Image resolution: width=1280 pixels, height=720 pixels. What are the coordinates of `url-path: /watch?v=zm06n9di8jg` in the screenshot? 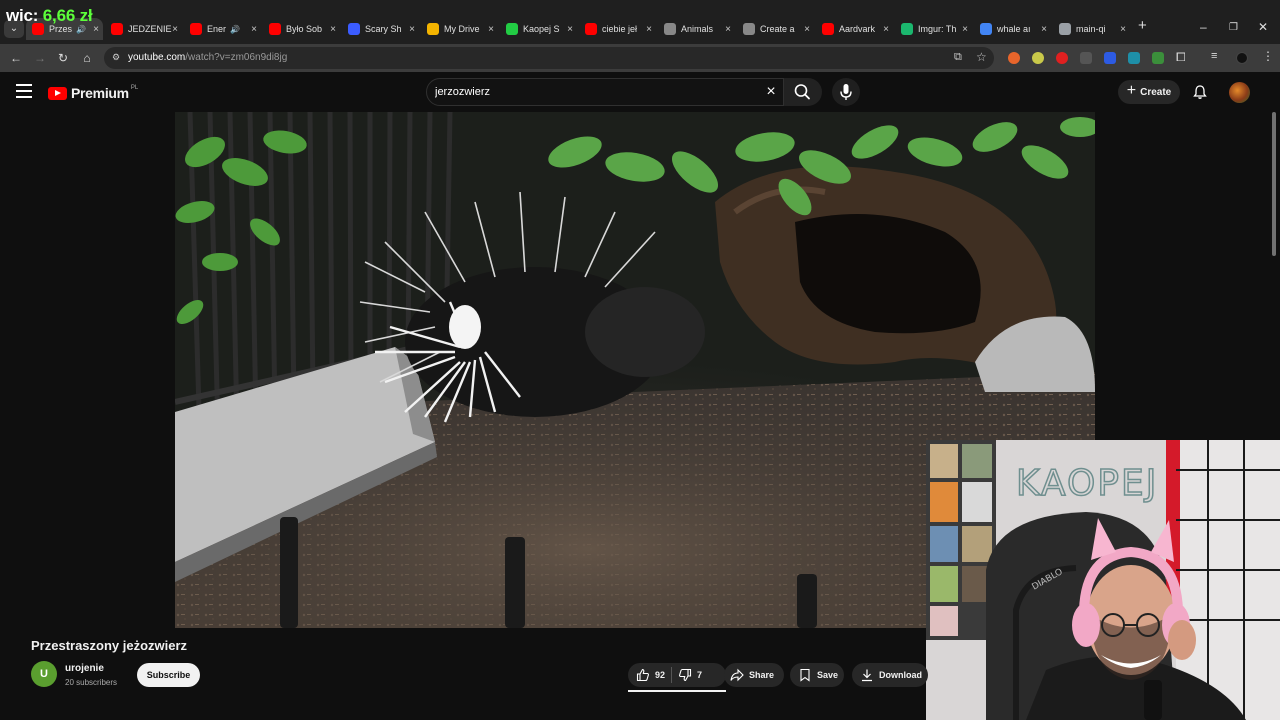 It's located at (236, 57).